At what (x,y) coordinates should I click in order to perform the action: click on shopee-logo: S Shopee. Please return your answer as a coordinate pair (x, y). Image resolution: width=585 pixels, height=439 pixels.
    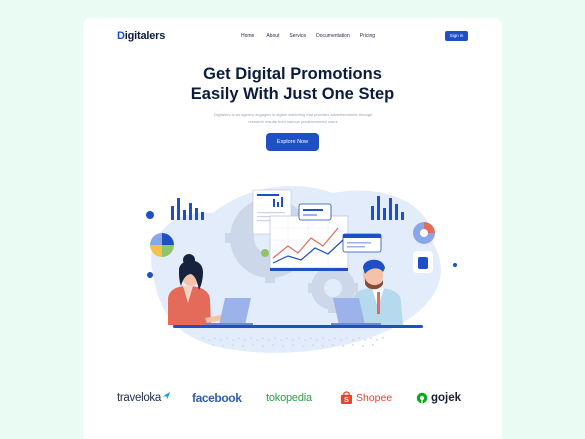
    Looking at the image, I should click on (366, 398).